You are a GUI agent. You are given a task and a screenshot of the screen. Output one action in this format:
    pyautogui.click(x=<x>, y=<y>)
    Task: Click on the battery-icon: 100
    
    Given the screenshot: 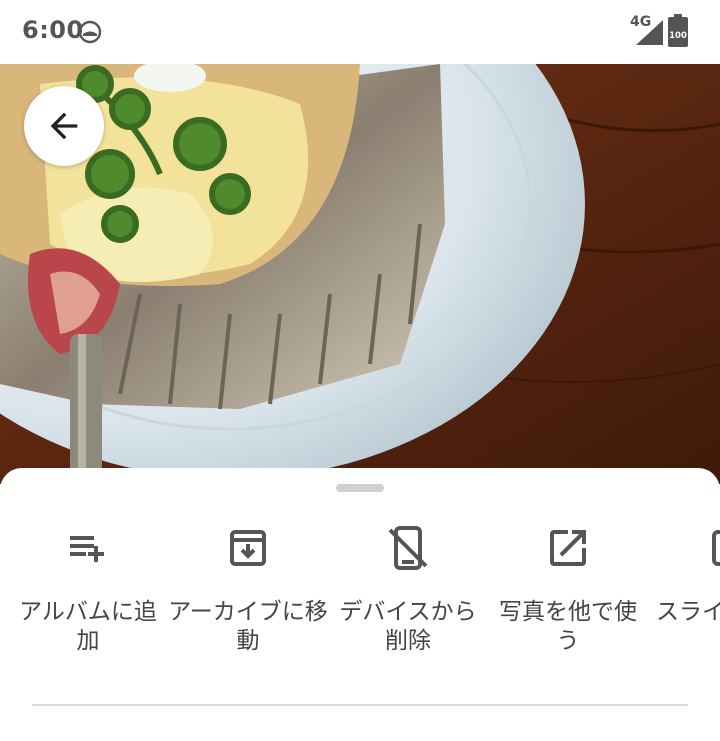 What is the action you would take?
    pyautogui.click(x=678, y=30)
    